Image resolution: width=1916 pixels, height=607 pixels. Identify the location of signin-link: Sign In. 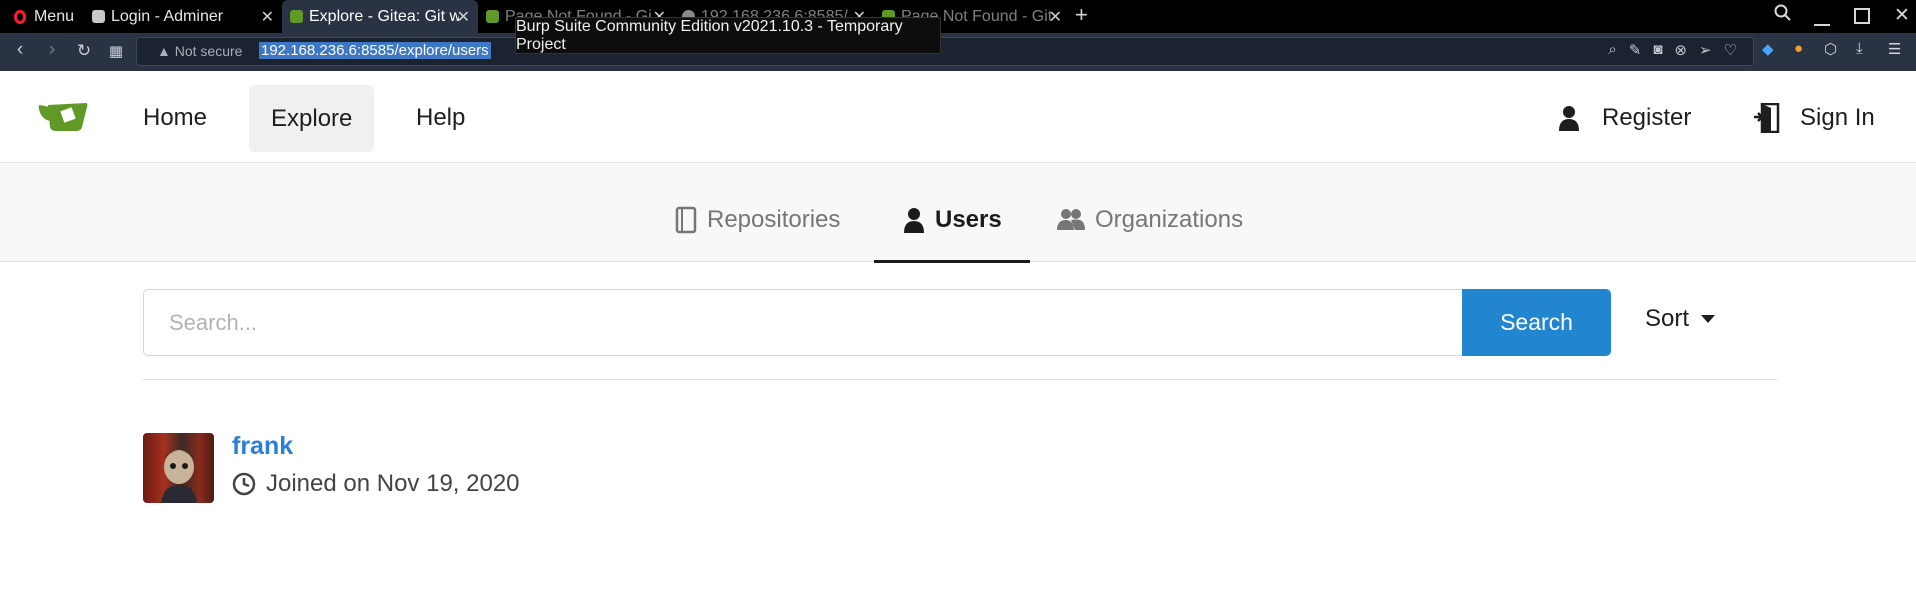
(1814, 118).